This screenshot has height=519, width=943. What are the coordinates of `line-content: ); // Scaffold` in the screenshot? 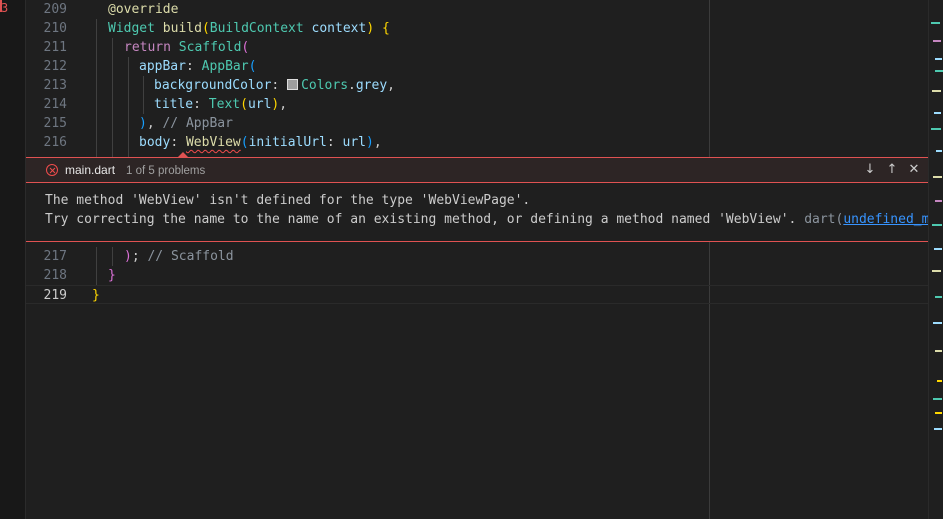 It's located at (179, 256).